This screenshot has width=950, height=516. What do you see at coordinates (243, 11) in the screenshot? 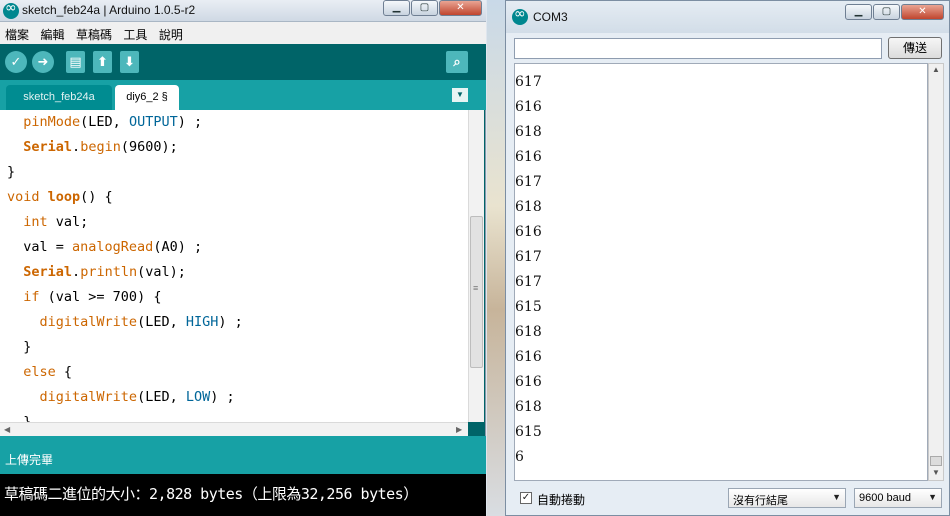
I see `ide-titlebar: sketch_feb24a | Arduino 1.0.5-r2 ▁ ▢ ✕` at bounding box center [243, 11].